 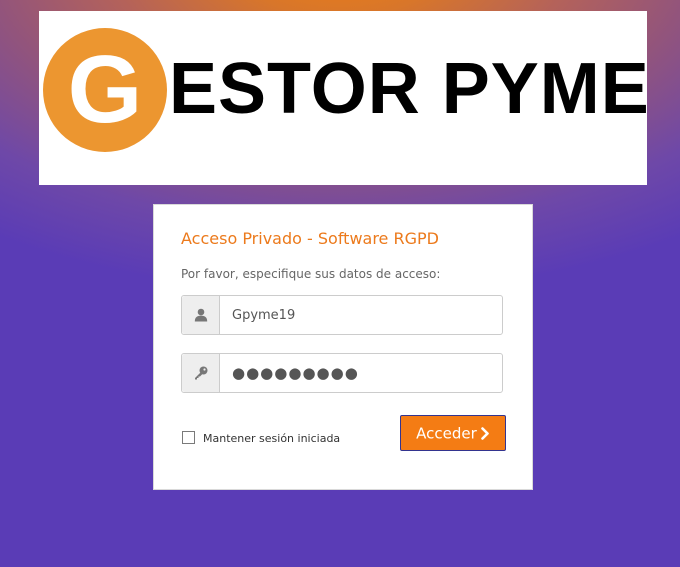 What do you see at coordinates (409, 89) in the screenshot?
I see `logo-text: ESTOR PYME` at bounding box center [409, 89].